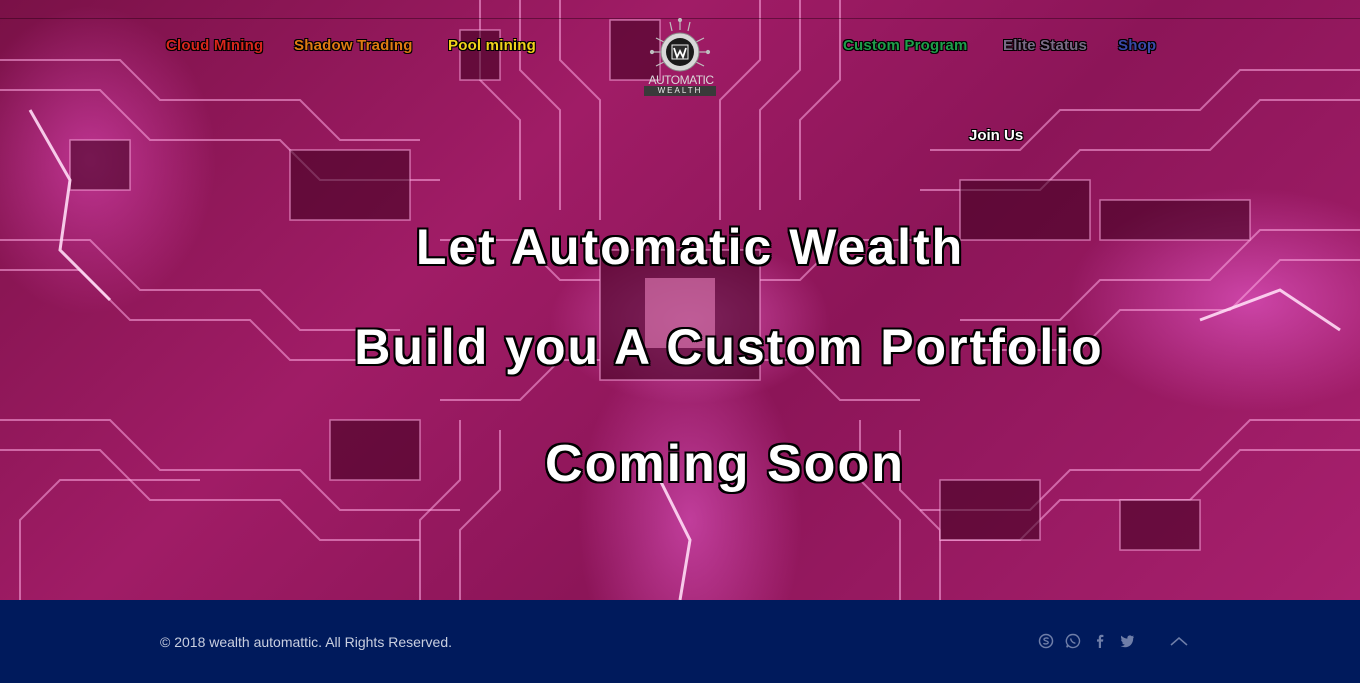 Image resolution: width=1360 pixels, height=683 pixels. I want to click on hero-headline-line1: Let Automatic Wealth, so click(690, 247).